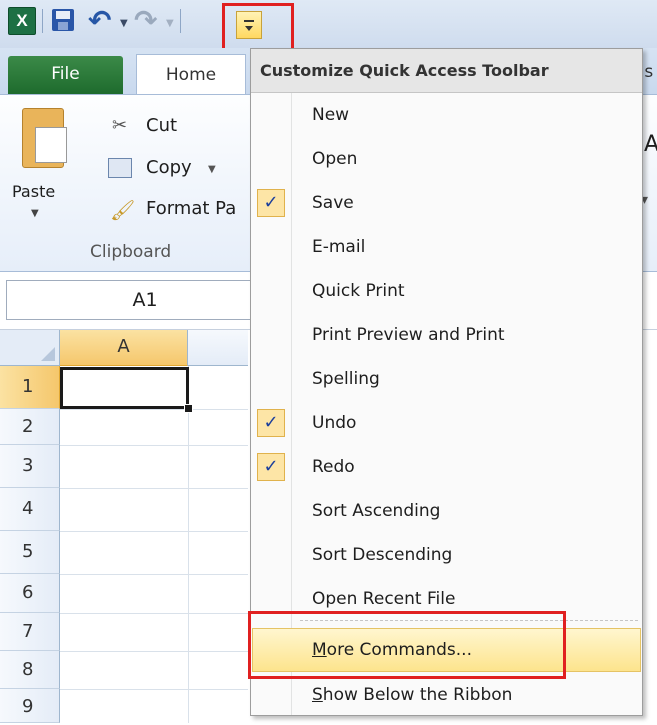  What do you see at coordinates (212, 169) in the screenshot?
I see `copy-dropdown-chevron-icon: ▼` at bounding box center [212, 169].